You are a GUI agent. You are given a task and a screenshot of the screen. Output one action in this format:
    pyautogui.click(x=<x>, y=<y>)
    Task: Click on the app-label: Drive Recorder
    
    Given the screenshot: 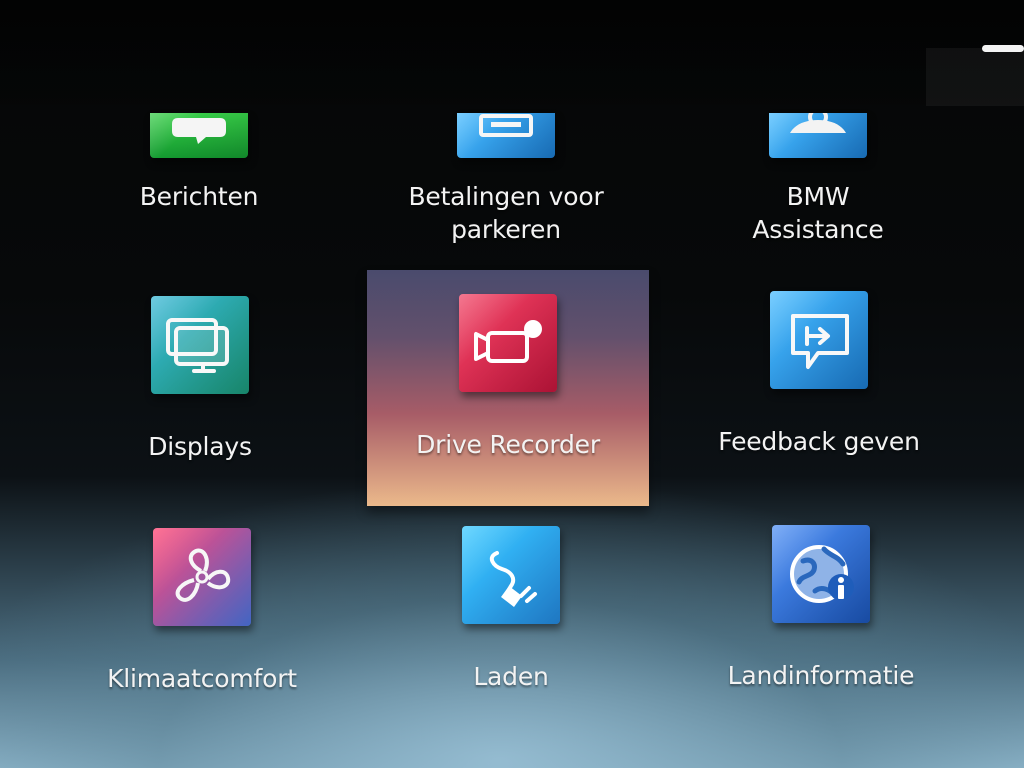 What is the action you would take?
    pyautogui.click(x=508, y=444)
    